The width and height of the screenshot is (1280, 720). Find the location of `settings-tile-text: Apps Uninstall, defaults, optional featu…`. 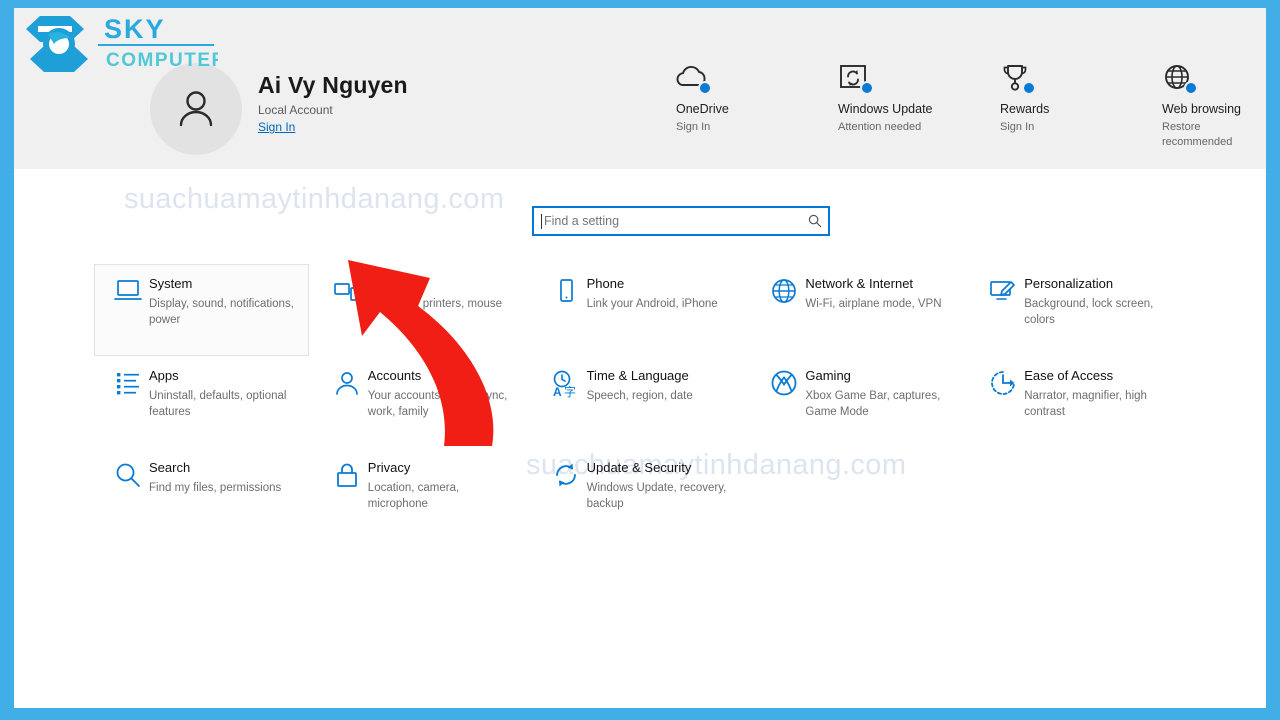

settings-tile-text: Apps Uninstall, defaults, optional featu… is located at coordinates (224, 393).